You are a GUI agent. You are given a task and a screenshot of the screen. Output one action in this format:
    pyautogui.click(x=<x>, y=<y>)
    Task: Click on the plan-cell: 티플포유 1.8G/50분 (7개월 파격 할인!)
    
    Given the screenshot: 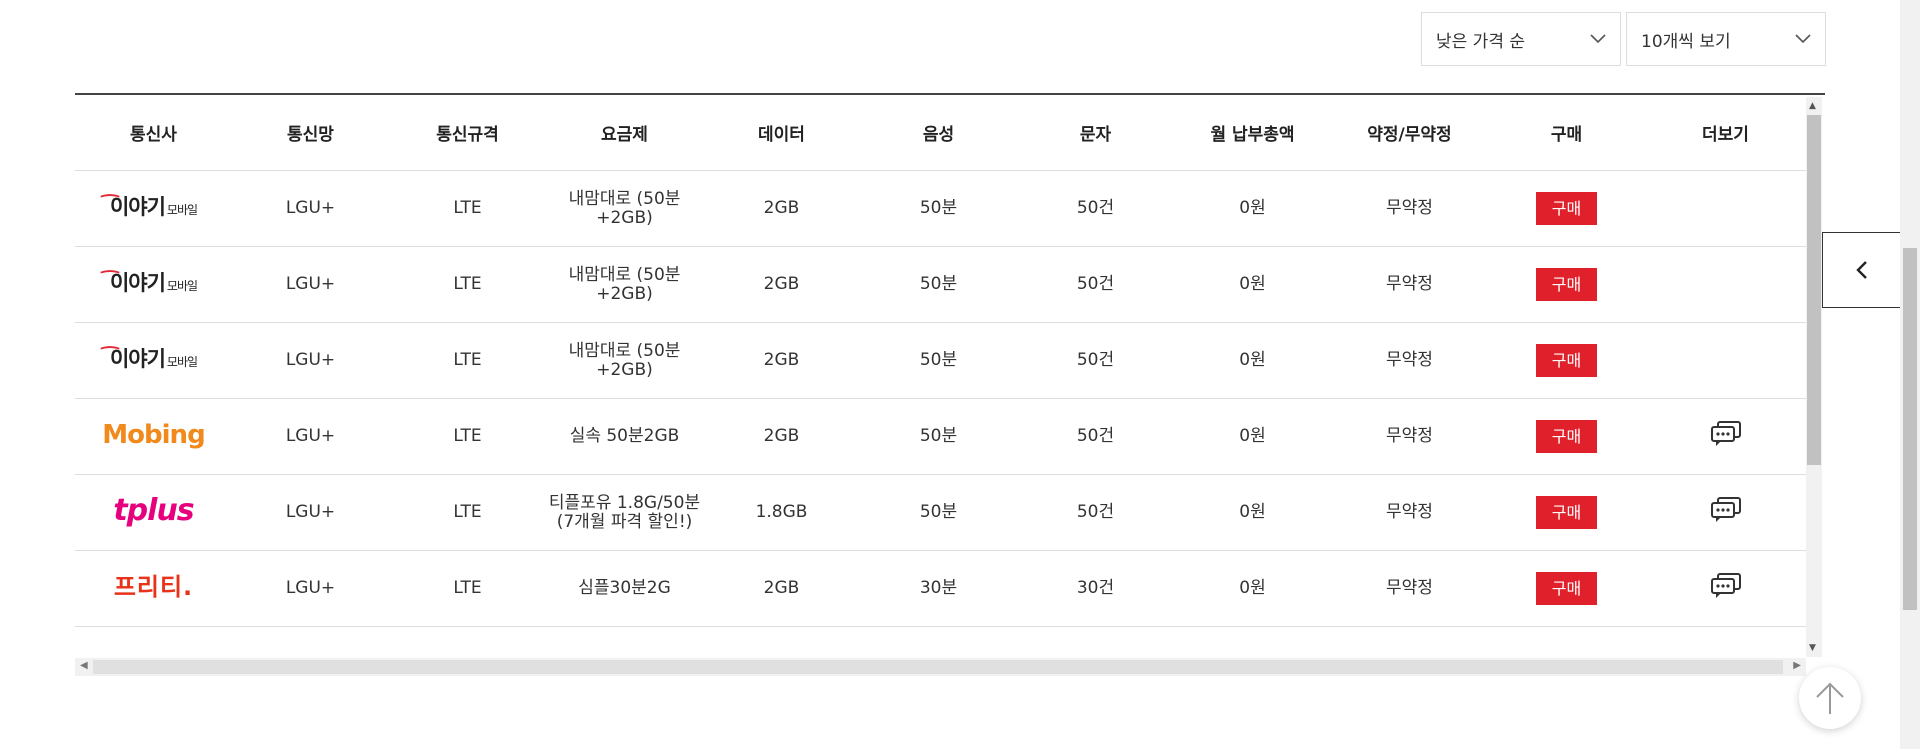 What is the action you would take?
    pyautogui.click(x=624, y=512)
    